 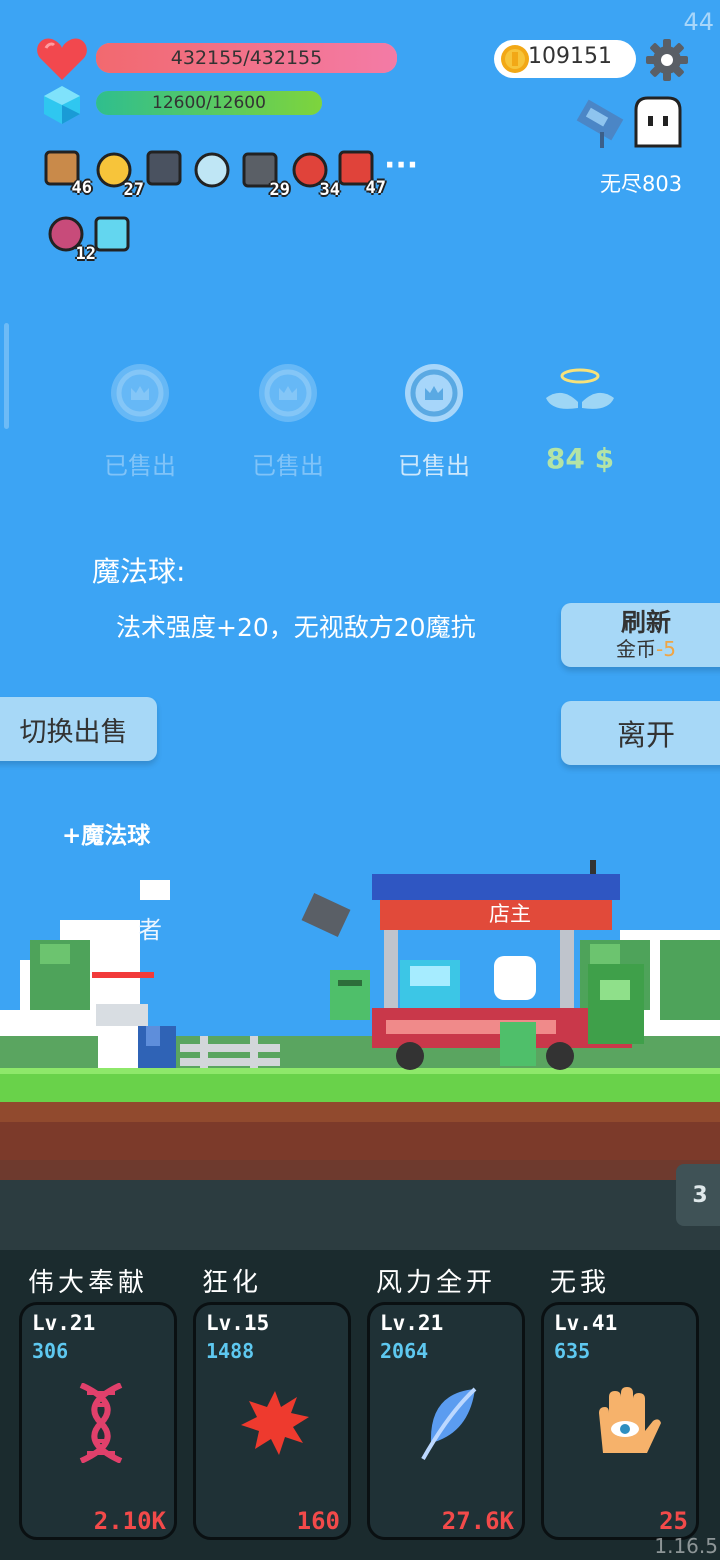 I want to click on refresh-cost-label: 金币, so click(x=636, y=649).